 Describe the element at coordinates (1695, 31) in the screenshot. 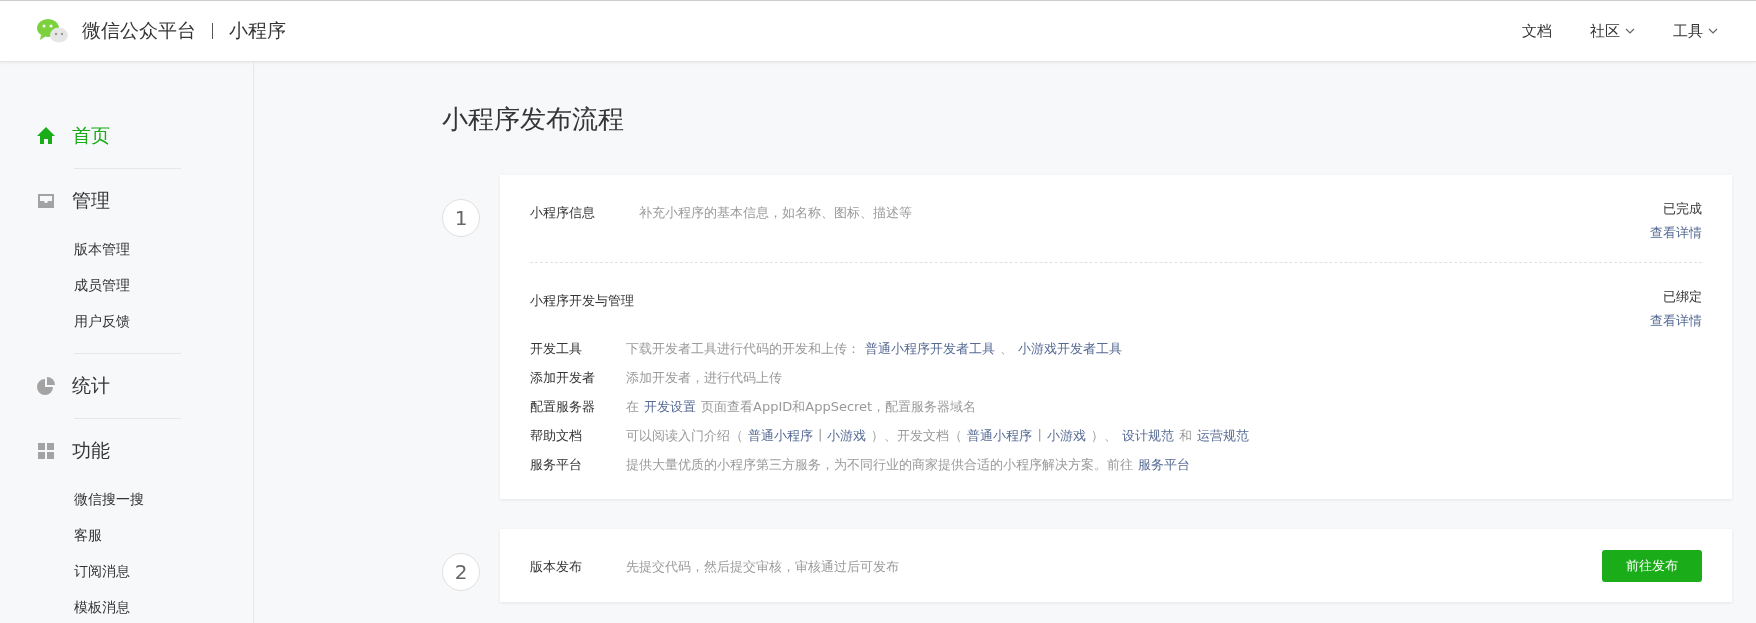

I see `nav-link: 工具` at that location.